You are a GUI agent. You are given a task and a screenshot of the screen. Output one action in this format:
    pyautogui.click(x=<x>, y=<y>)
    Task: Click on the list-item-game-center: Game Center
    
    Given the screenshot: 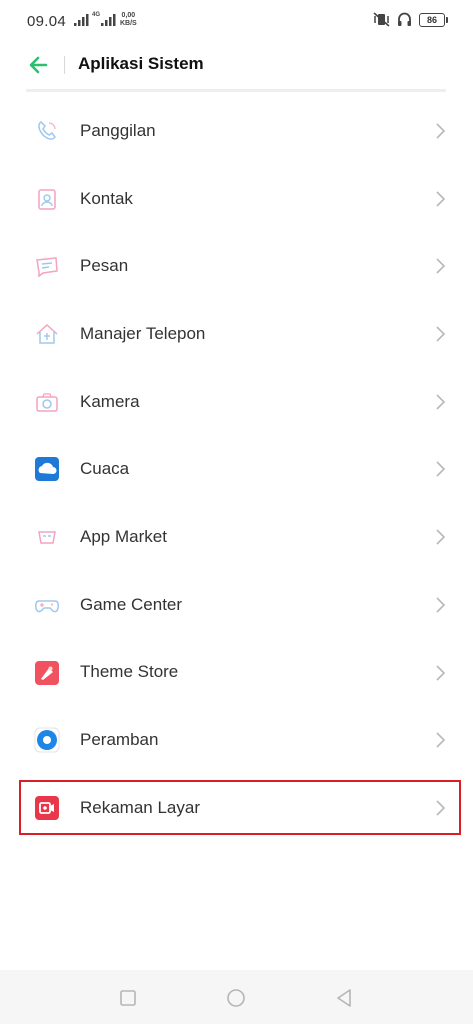 What is the action you would take?
    pyautogui.click(x=236, y=605)
    